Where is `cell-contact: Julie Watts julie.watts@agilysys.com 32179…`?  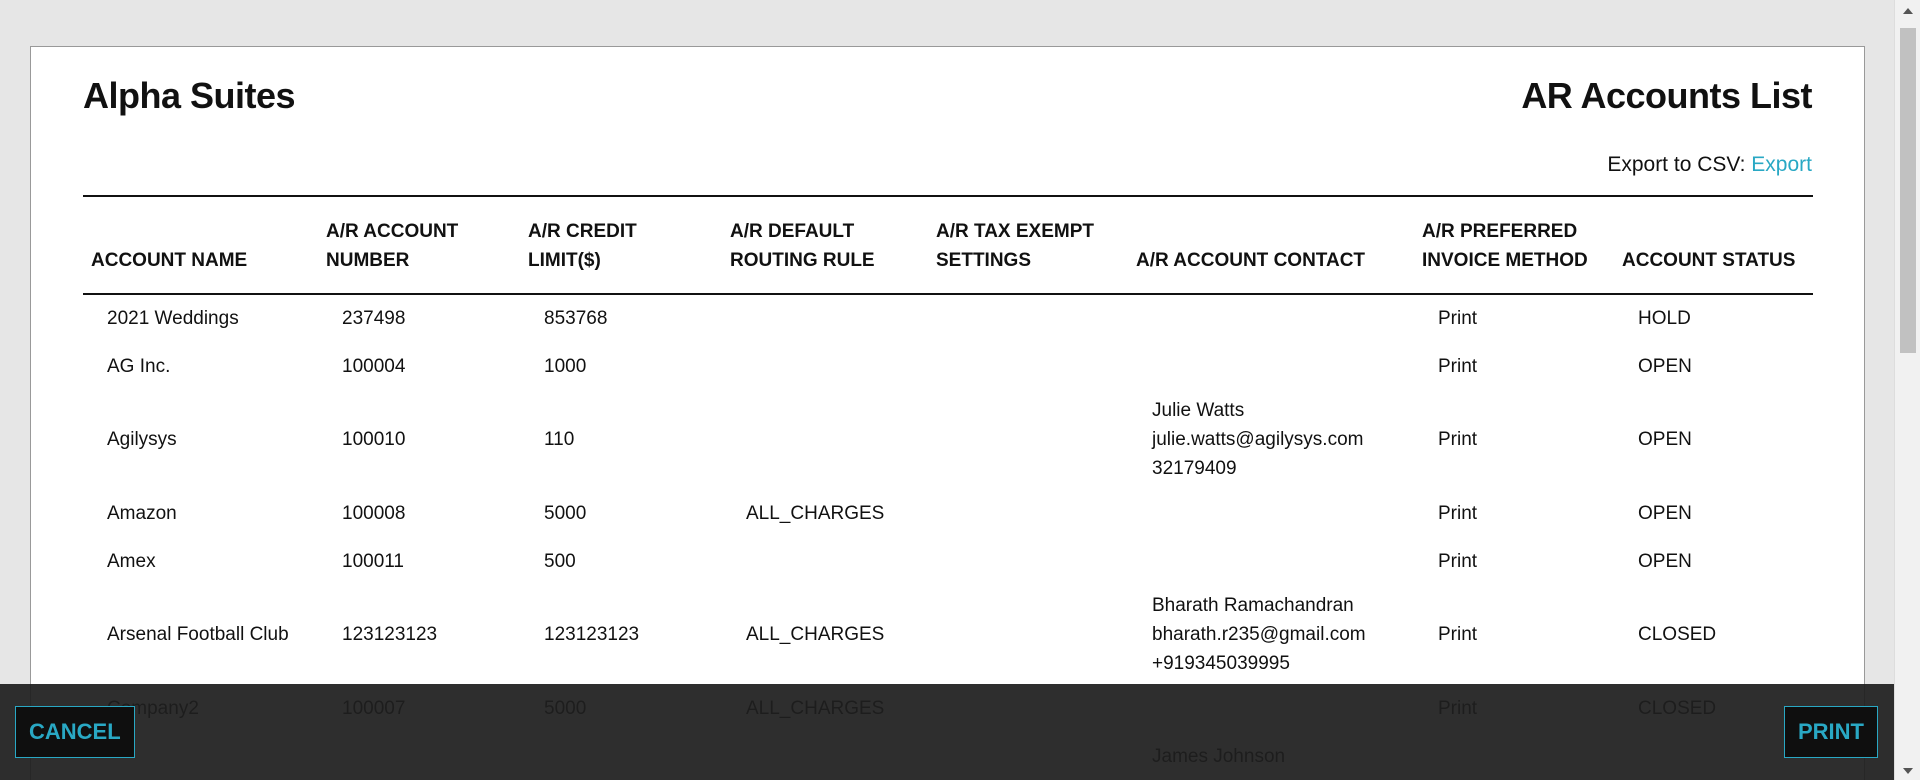 cell-contact: Julie Watts julie.watts@agilysys.com 32179… is located at coordinates (1271, 439).